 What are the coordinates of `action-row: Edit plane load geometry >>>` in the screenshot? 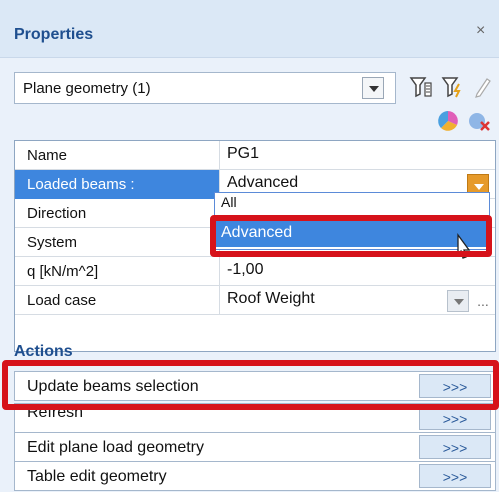 It's located at (255, 447).